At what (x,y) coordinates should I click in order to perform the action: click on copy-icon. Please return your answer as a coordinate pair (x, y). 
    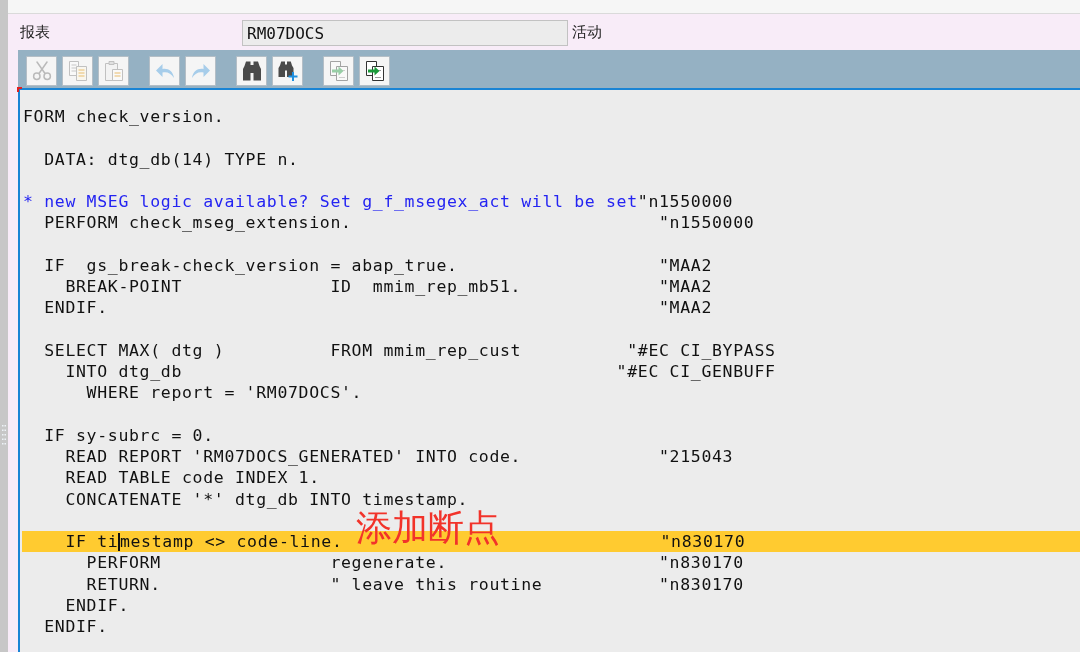
    Looking at the image, I should click on (77, 71).